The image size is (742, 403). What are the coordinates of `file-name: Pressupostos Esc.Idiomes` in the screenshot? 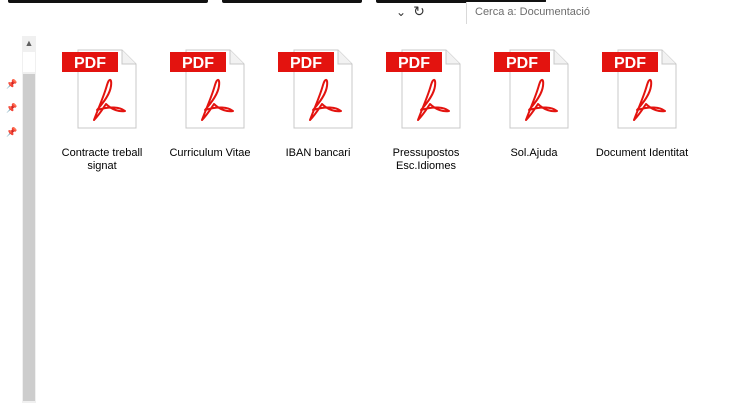 It's located at (426, 159).